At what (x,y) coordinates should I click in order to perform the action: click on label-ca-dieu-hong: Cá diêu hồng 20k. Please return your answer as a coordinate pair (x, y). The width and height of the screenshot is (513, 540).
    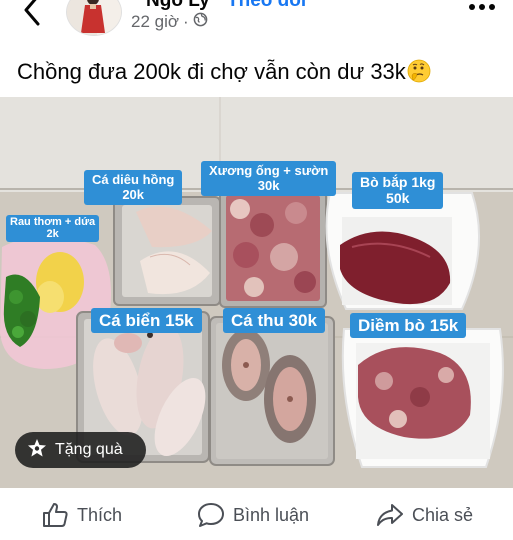
    Looking at the image, I should click on (133, 188).